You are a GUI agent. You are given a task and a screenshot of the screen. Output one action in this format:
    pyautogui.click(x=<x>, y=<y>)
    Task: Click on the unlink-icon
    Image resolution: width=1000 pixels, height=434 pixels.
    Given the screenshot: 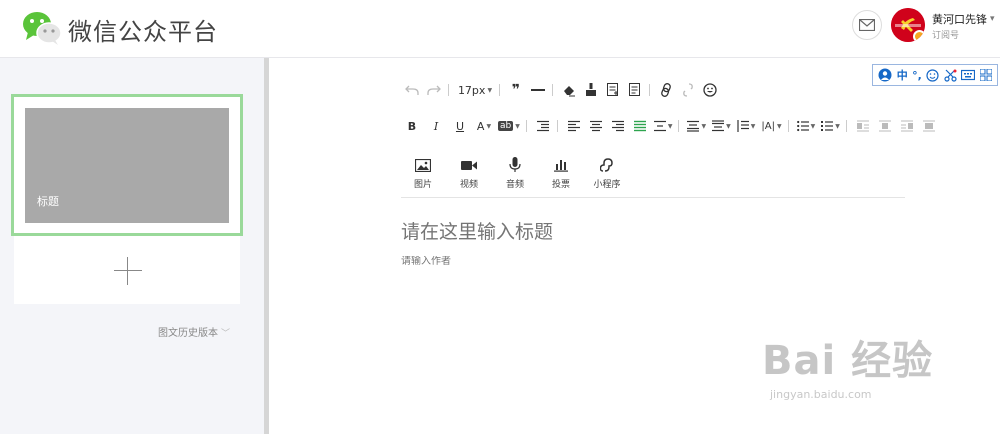 What is the action you would take?
    pyautogui.click(x=688, y=90)
    